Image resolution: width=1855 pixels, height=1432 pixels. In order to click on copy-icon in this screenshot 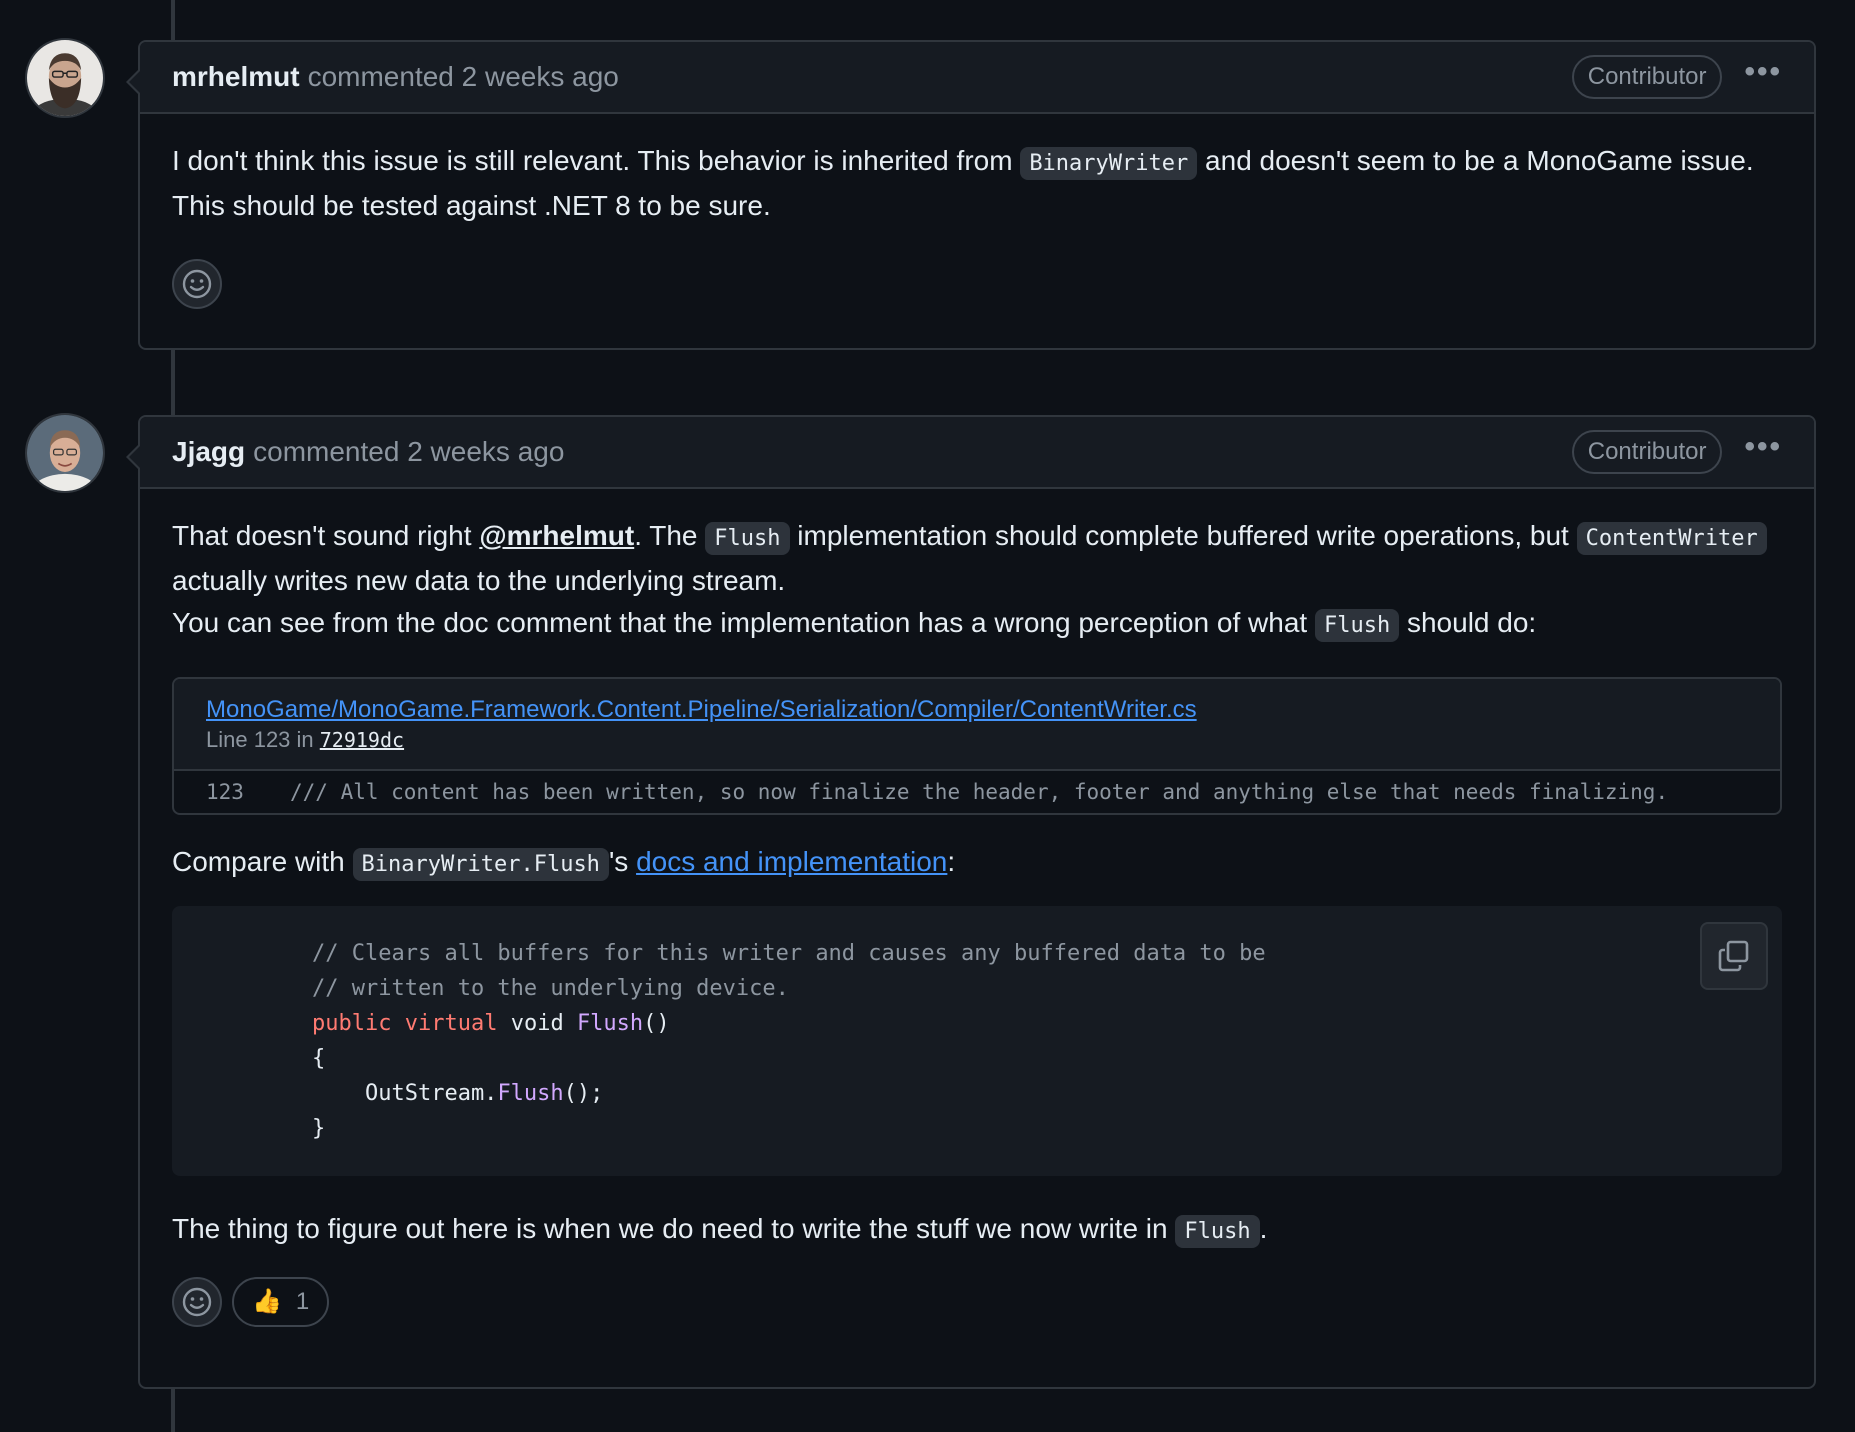, I will do `click(1733, 956)`.